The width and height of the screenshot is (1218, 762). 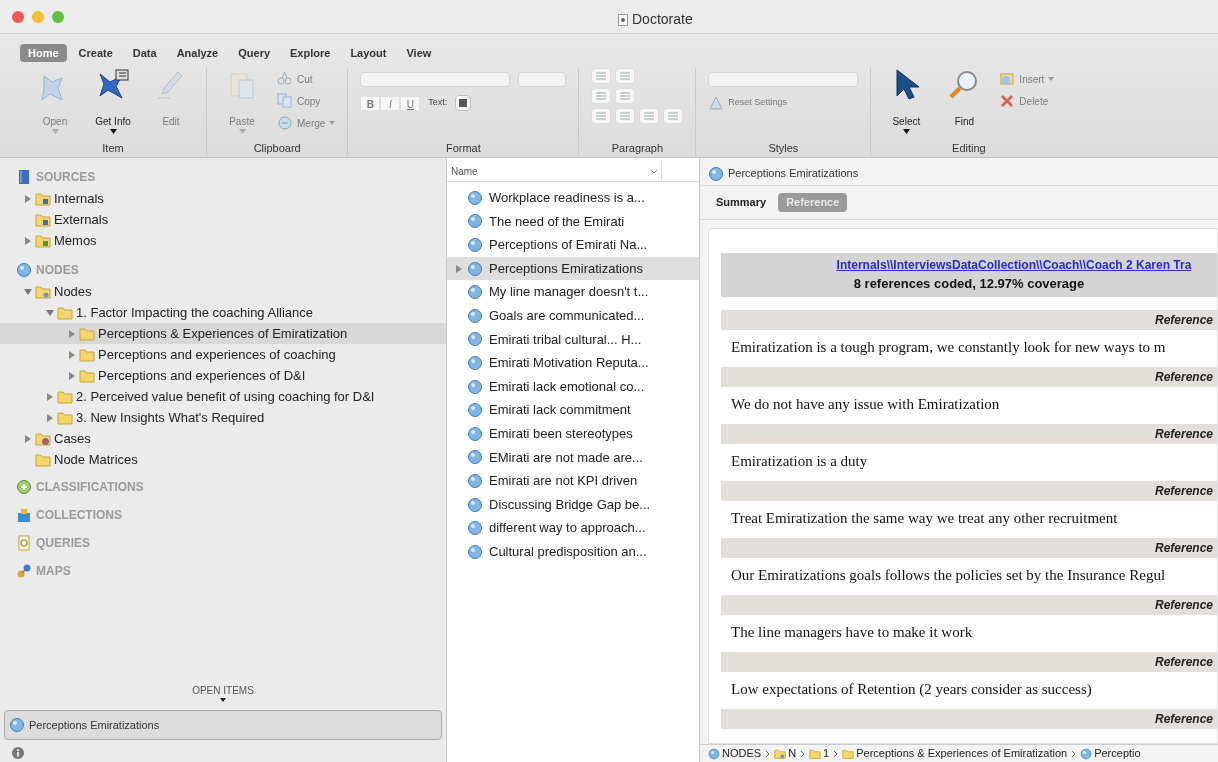 What do you see at coordinates (741, 202) in the screenshot?
I see `detail-tab: Summary` at bounding box center [741, 202].